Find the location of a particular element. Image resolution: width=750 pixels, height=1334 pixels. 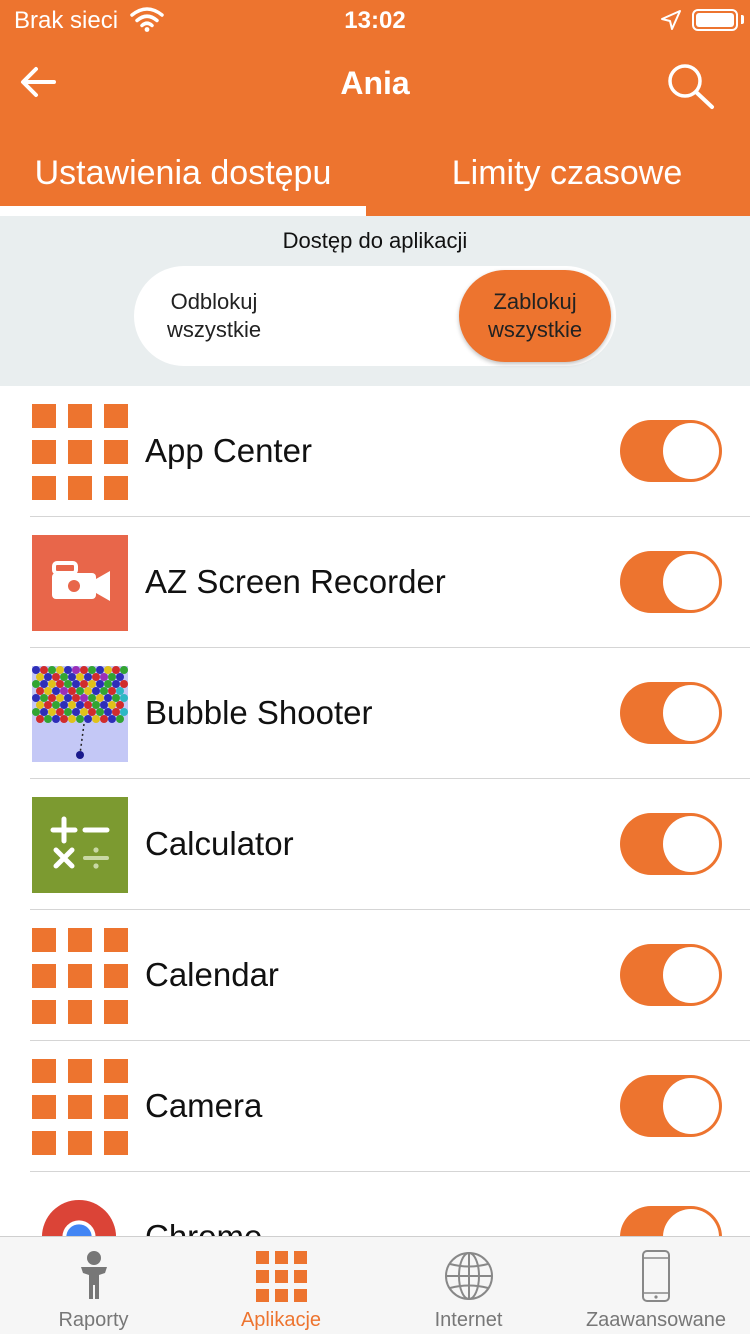

status-time: 13:02 is located at coordinates (375, 20).